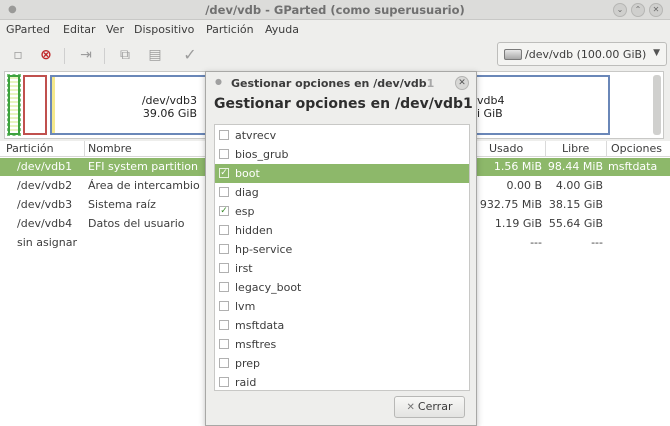 Image resolution: width=670 pixels, height=426 pixels. I want to click on cell-used: ---, so click(536, 242).